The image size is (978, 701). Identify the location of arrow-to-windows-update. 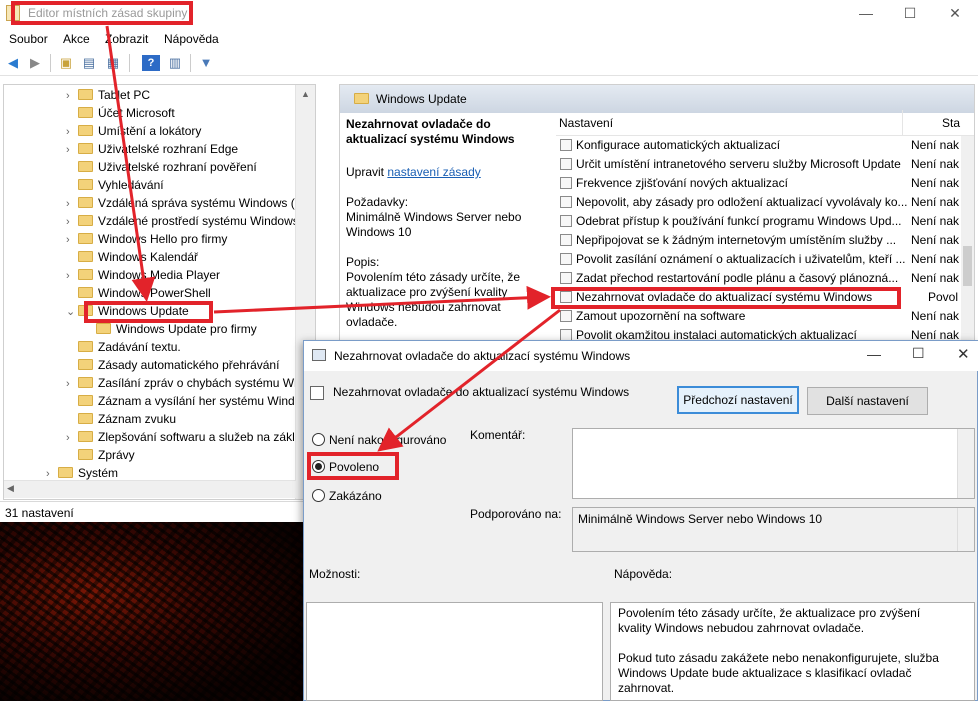
(130, 163).